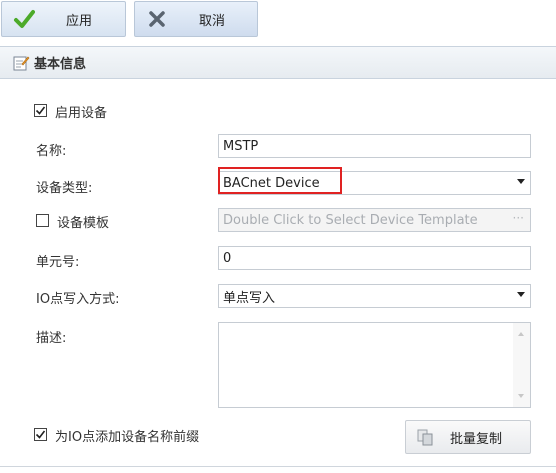  What do you see at coordinates (64, 188) in the screenshot?
I see `device-type-label: 设备类型:` at bounding box center [64, 188].